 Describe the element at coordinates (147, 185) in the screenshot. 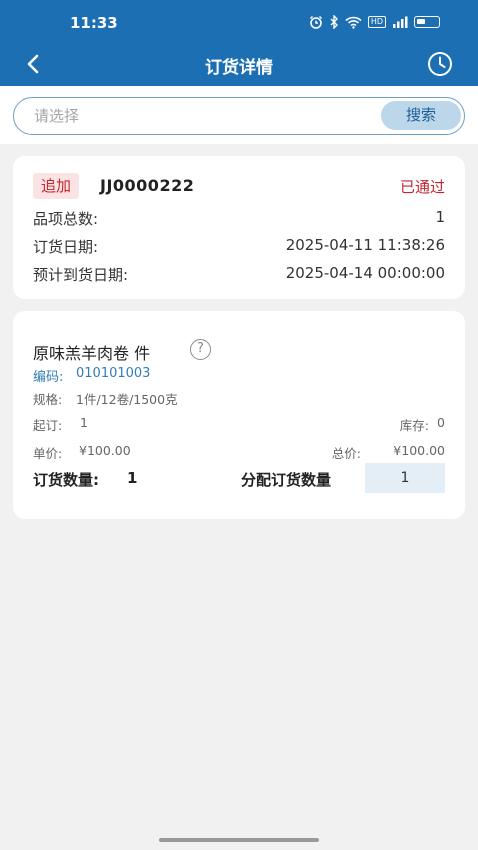

I see `order-number: JJ0000222` at that location.